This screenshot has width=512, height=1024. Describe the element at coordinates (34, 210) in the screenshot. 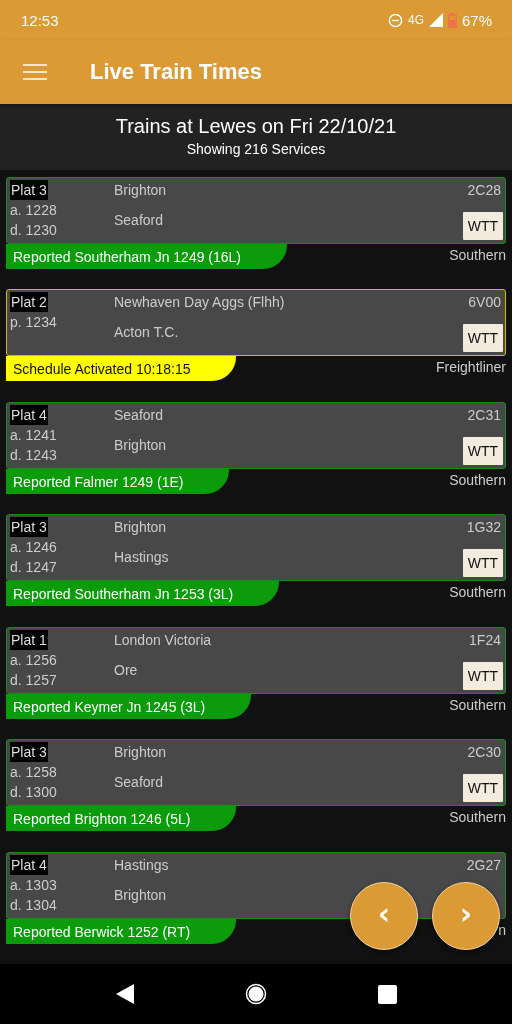

I see `time-text: a. 1228` at that location.